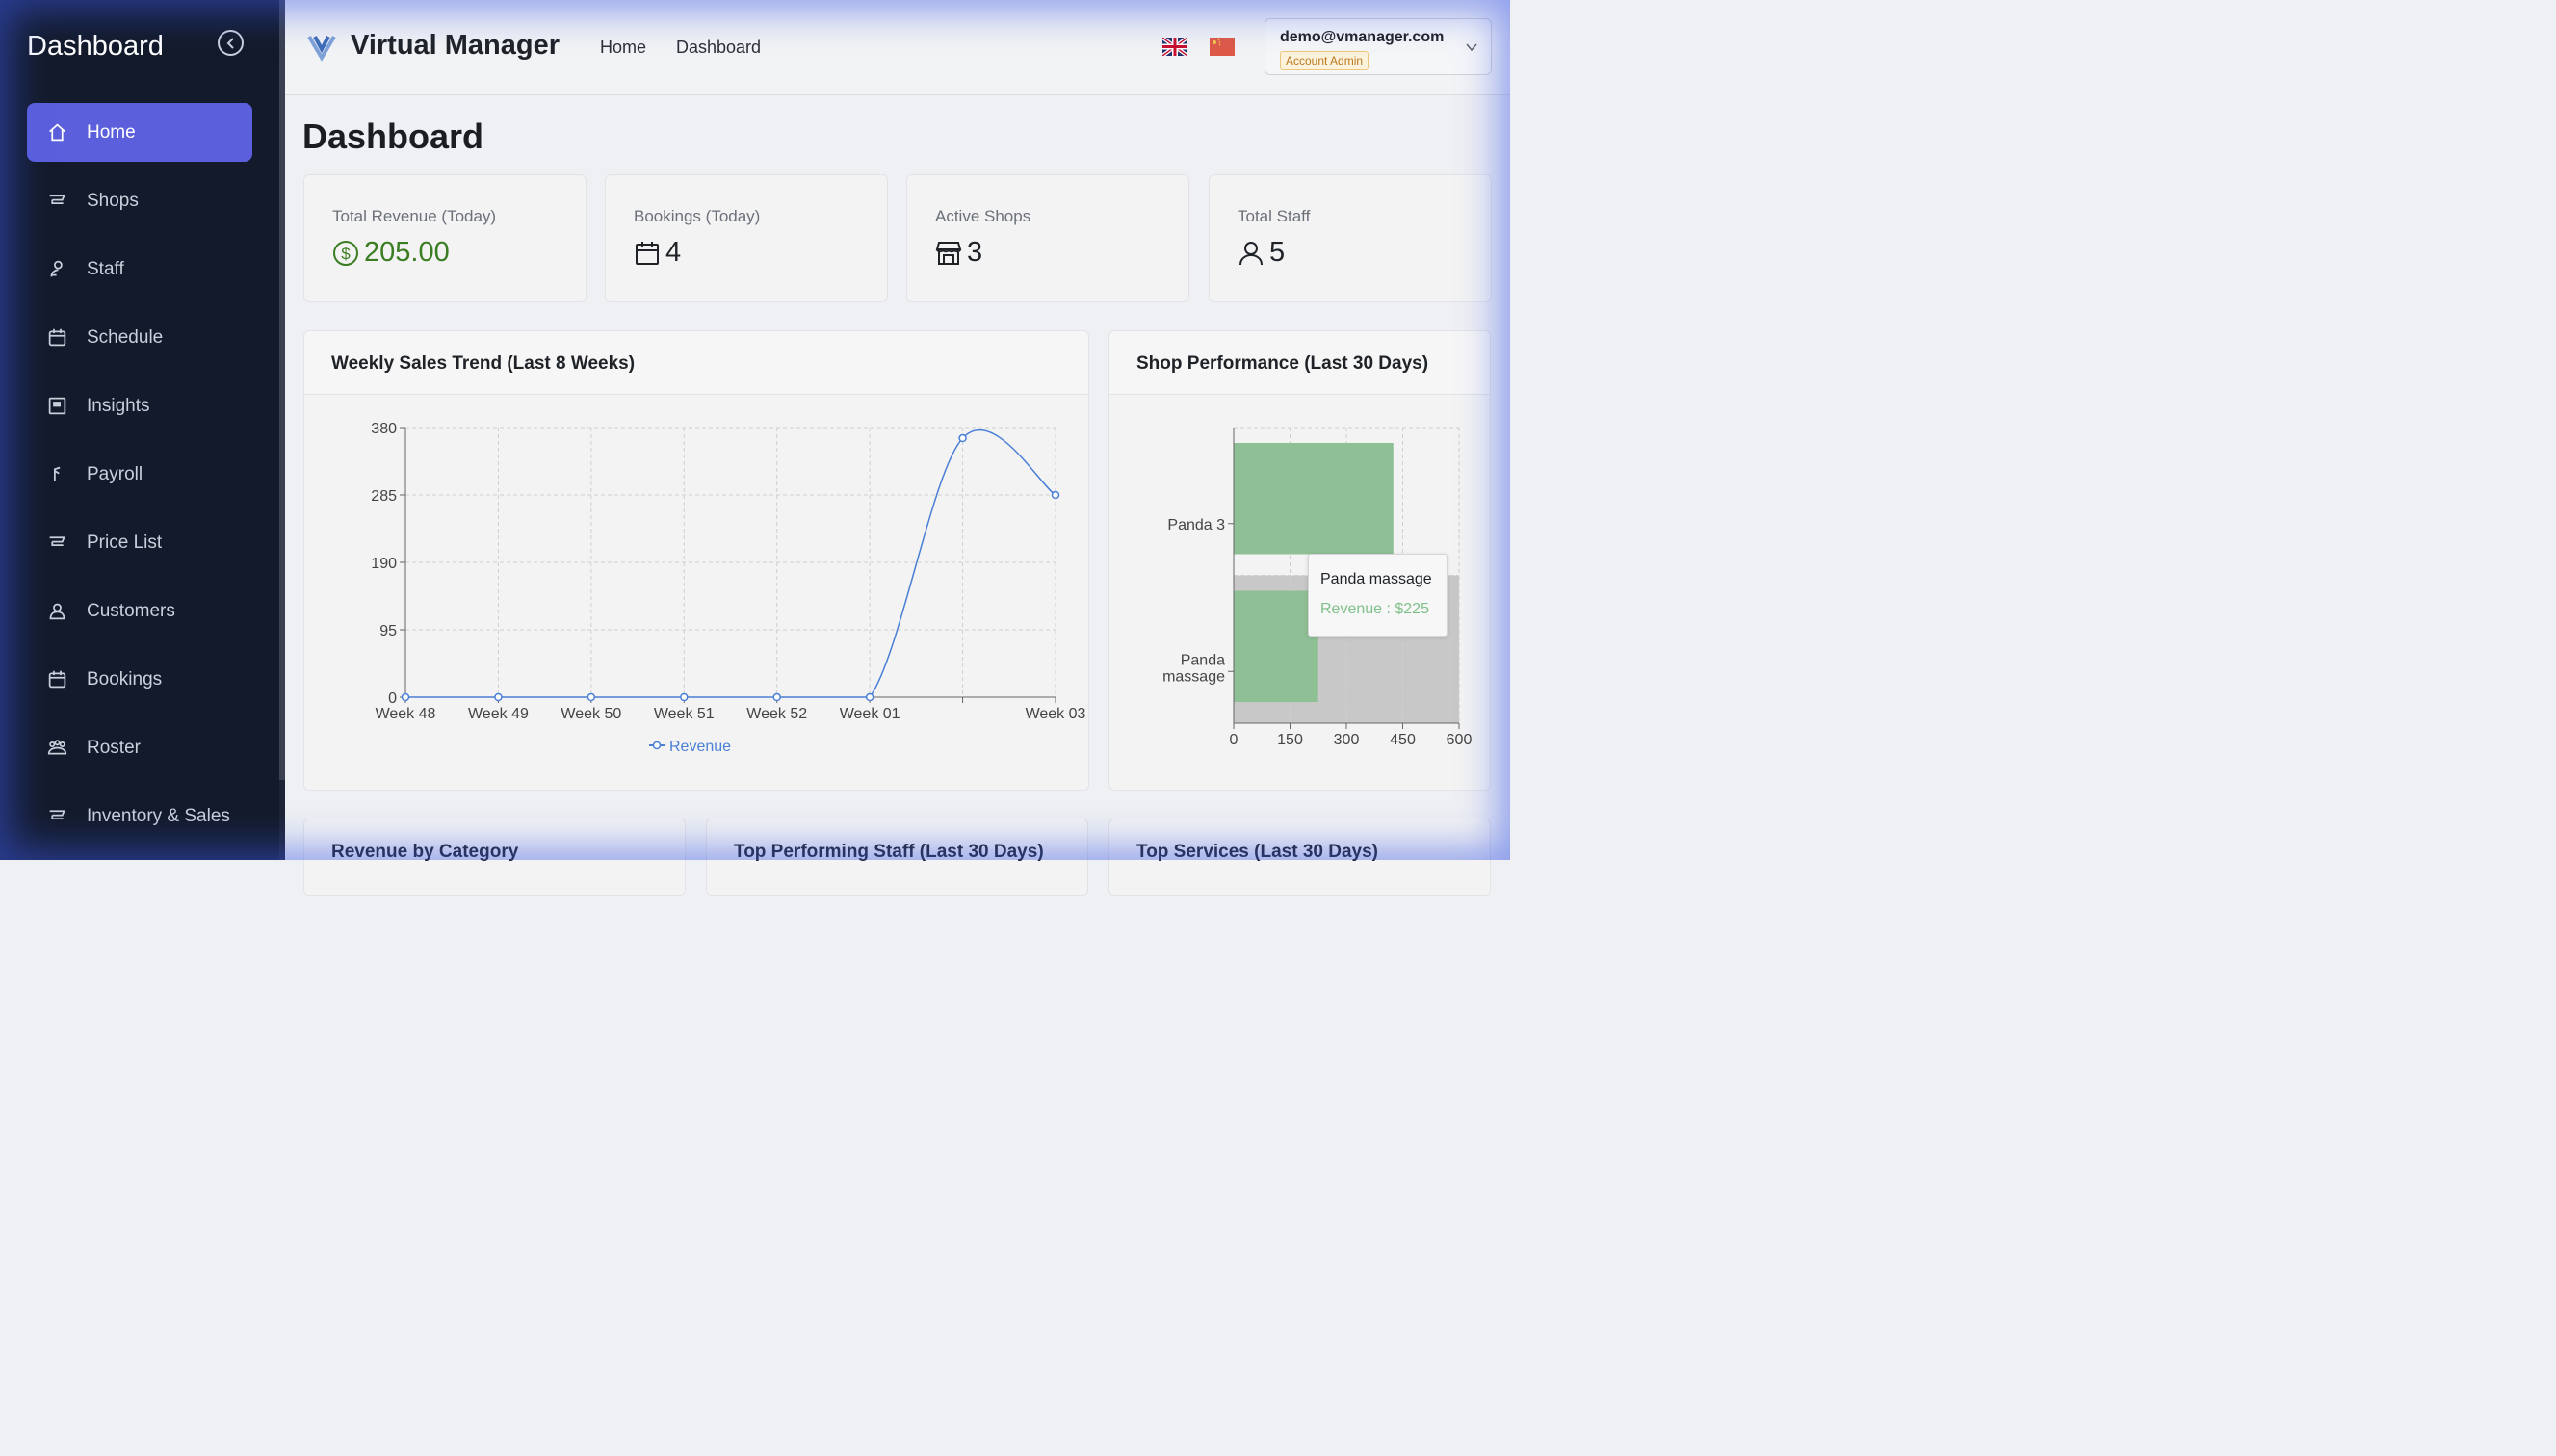  Describe the element at coordinates (95, 46) in the screenshot. I see `sidebar-title: Dashboard` at that location.